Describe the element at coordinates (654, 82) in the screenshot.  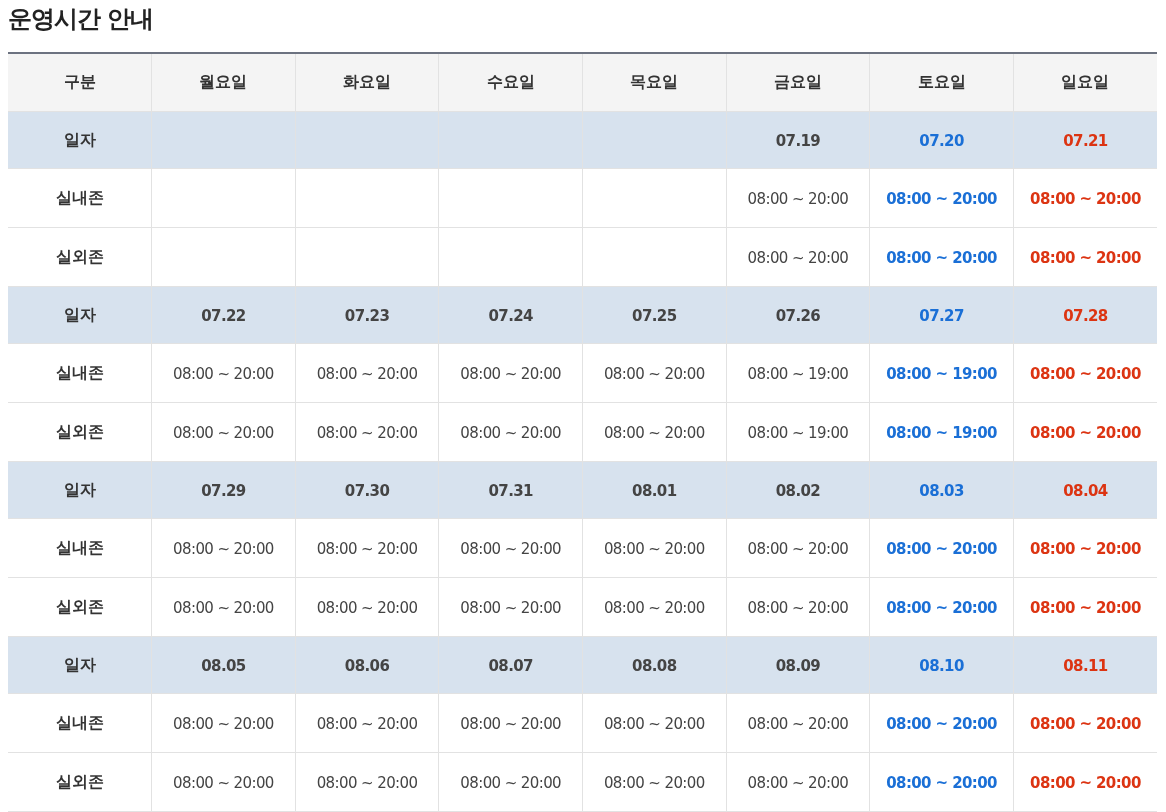
I see `column-header: 목요일` at that location.